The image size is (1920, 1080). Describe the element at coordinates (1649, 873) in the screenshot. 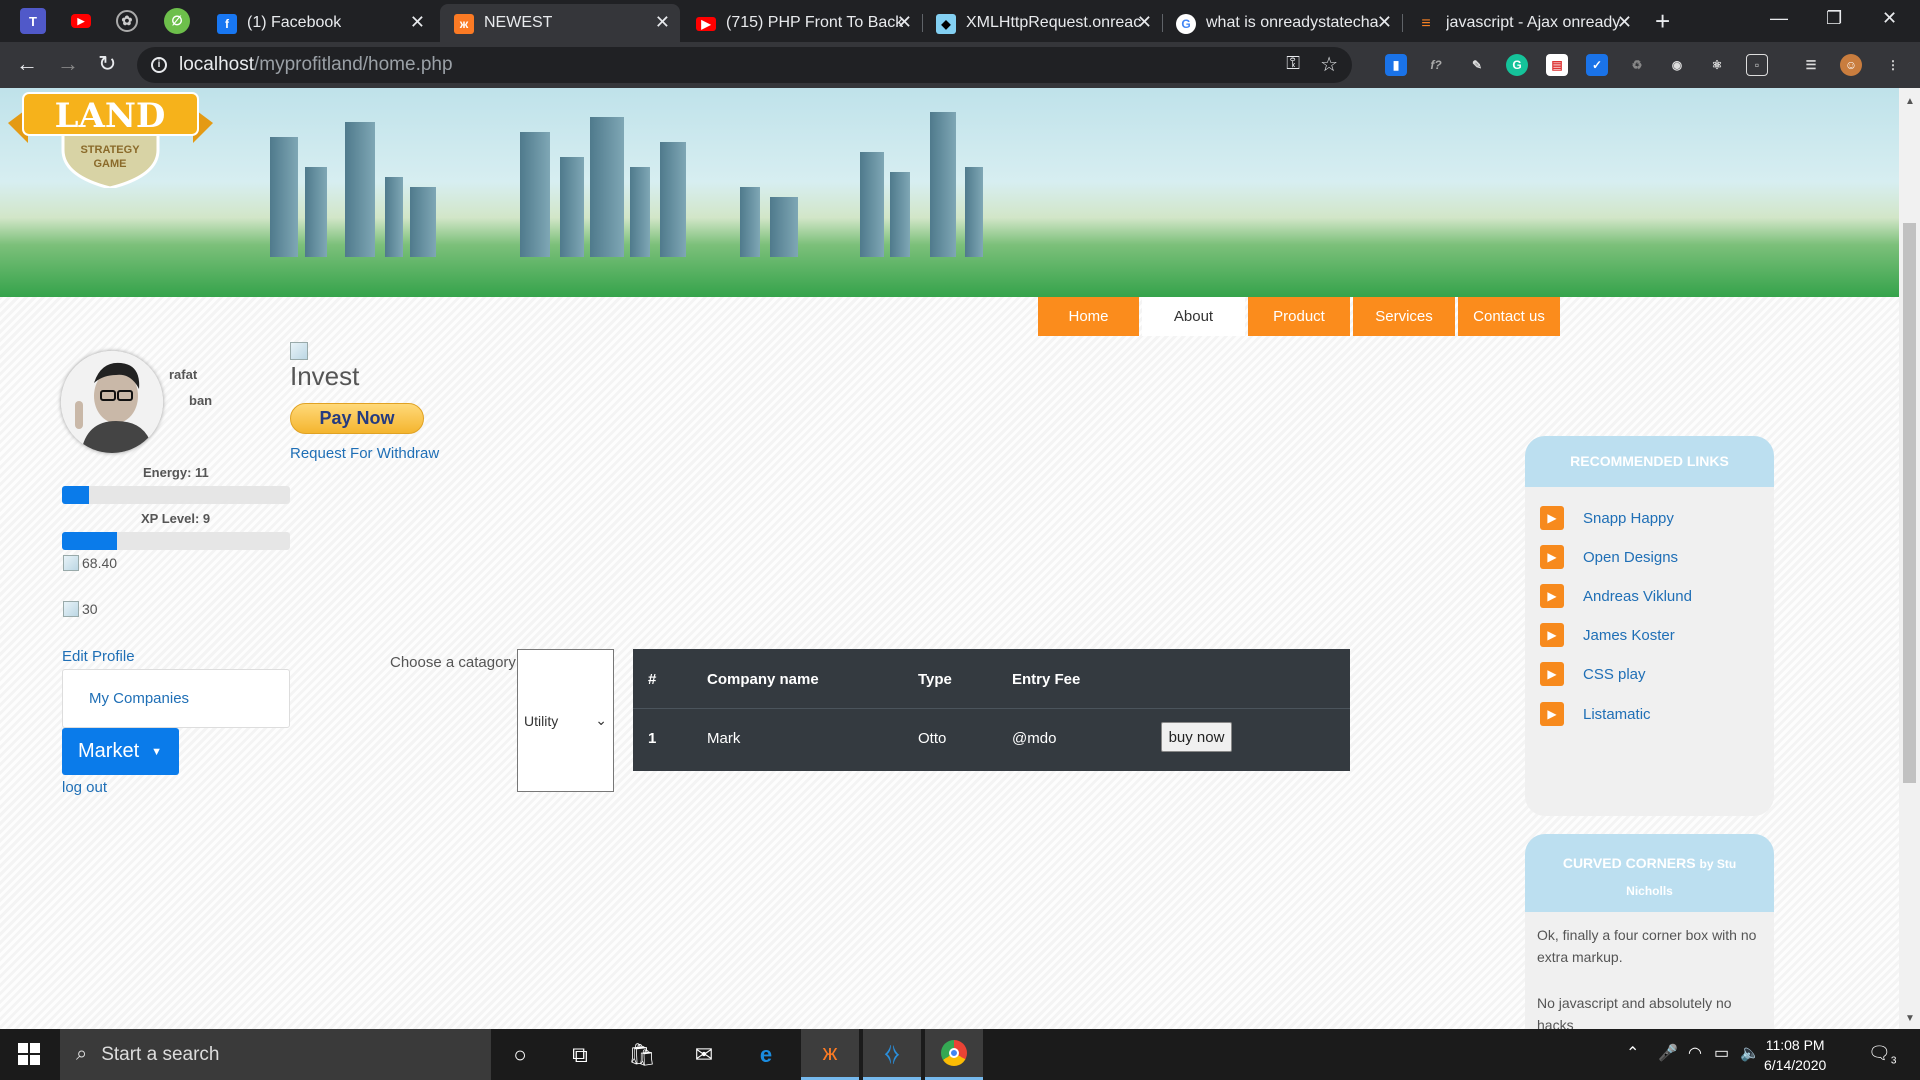

I see `curved-corners-title: CURVED CORNERS by Stu Nicholls` at that location.